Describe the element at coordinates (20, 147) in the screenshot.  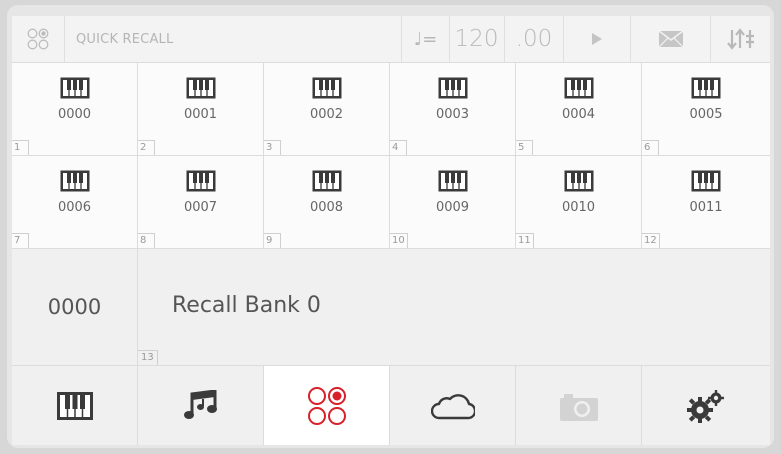
I see `preset-slot-number: 1` at that location.